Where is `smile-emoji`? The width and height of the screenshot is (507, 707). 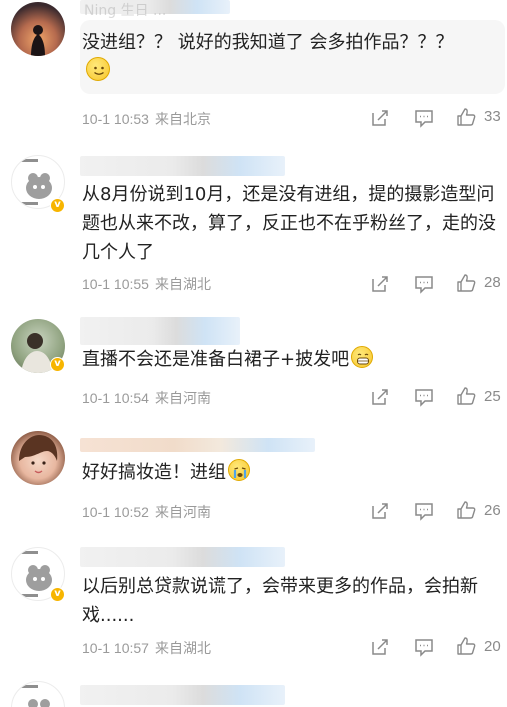 smile-emoji is located at coordinates (97, 69).